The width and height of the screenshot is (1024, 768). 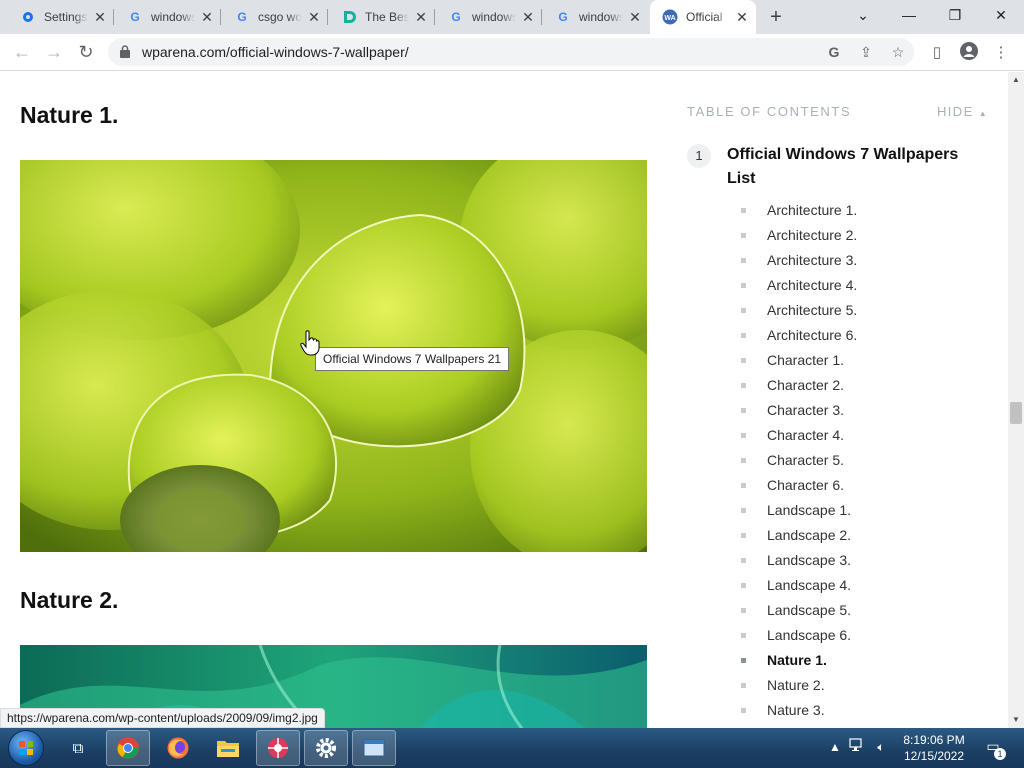 What do you see at coordinates (812, 210) in the screenshot?
I see `toc-item-label: Architecture 1.` at bounding box center [812, 210].